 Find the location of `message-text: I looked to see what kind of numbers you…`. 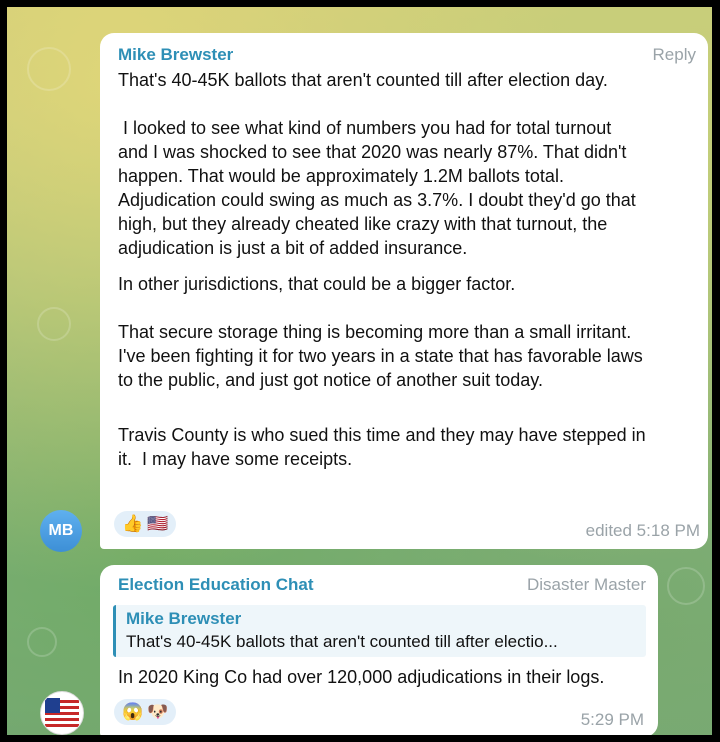

message-text: I looked to see what kind of numbers you… is located at coordinates (377, 188).